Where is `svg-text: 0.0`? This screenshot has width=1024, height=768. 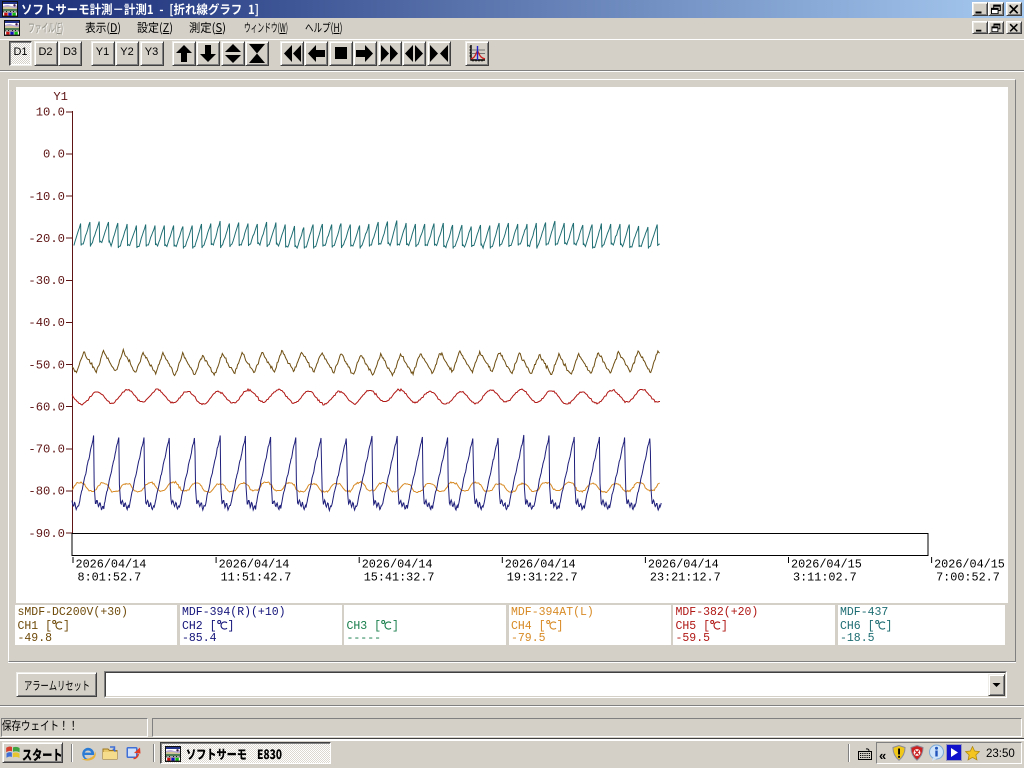
svg-text: 0.0 is located at coordinates (54, 155).